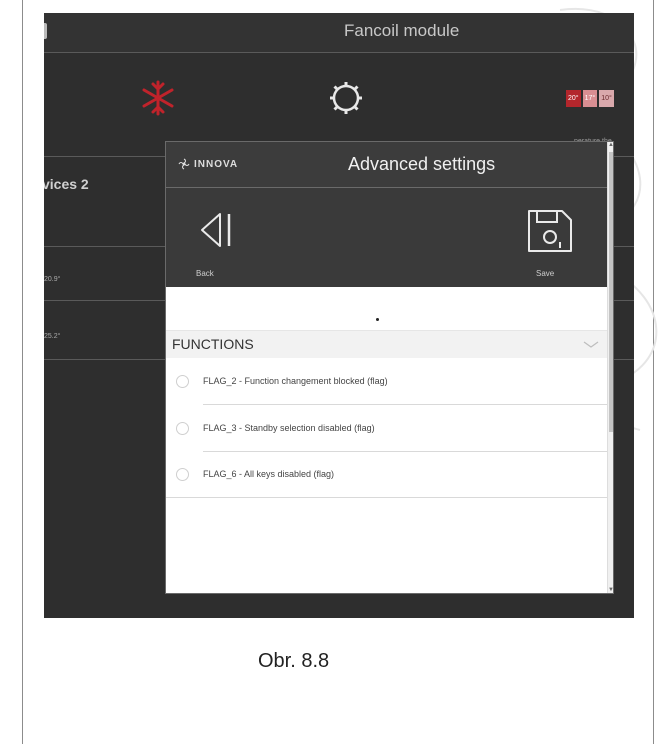 The image size is (671, 744). I want to click on brand-name: INNOVA, so click(216, 164).